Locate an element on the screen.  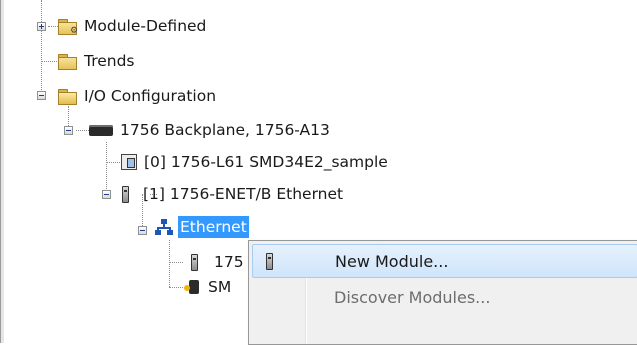
tree-item-trends: Trends is located at coordinates (97, 61).